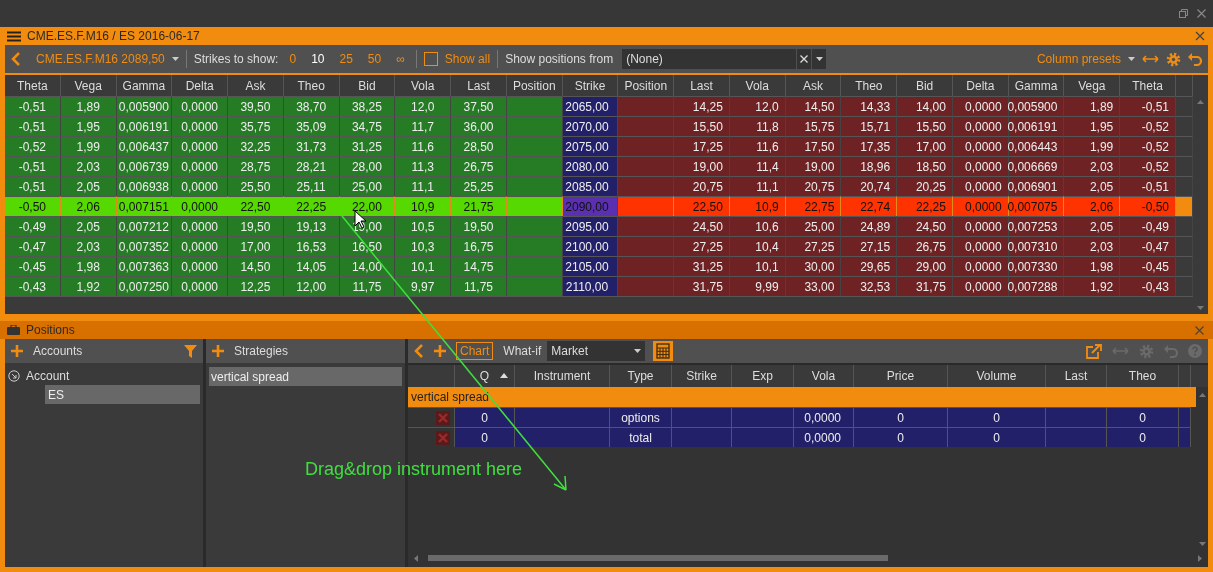 The height and width of the screenshot is (572, 1213). I want to click on table-cell: -0,50, so click(33, 206).